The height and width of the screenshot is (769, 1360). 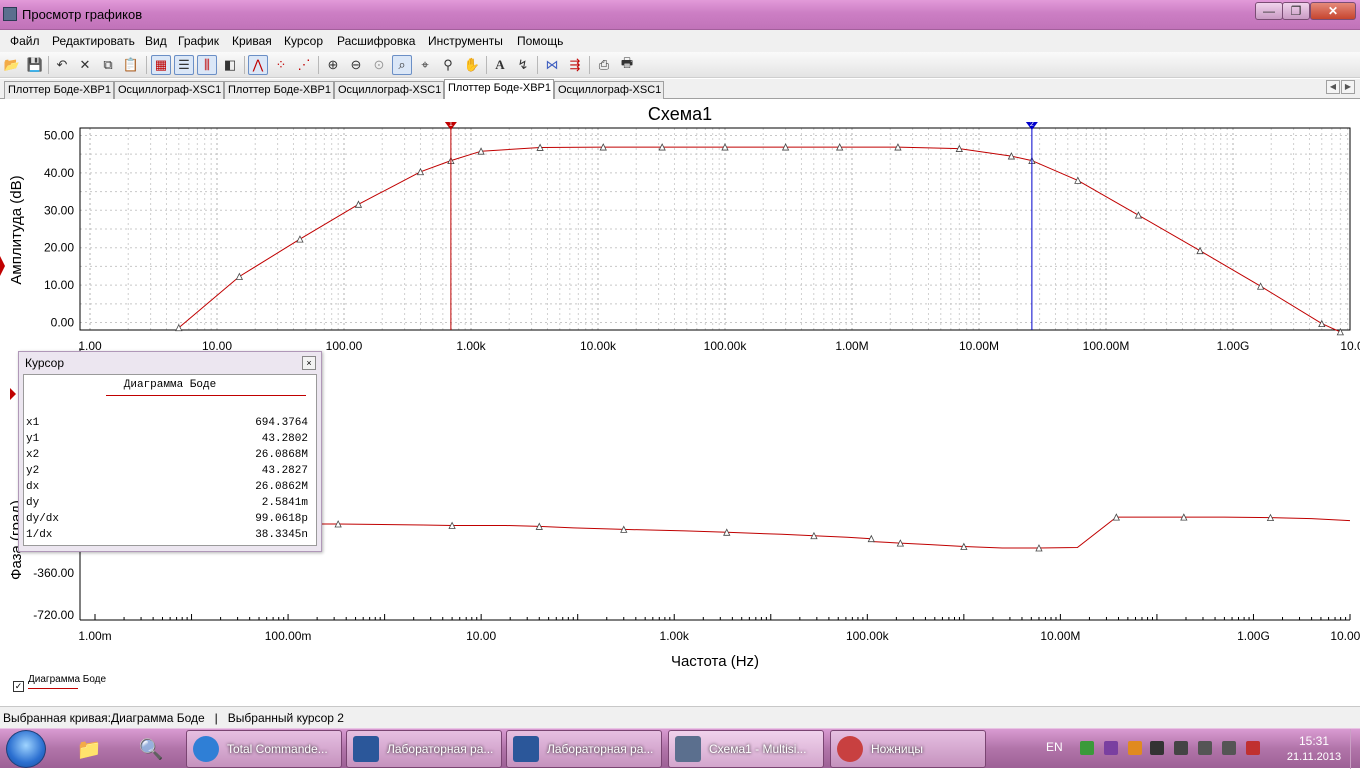 I want to click on tab-bode-3: Плоттер Боде-XBP1, so click(x=499, y=89).